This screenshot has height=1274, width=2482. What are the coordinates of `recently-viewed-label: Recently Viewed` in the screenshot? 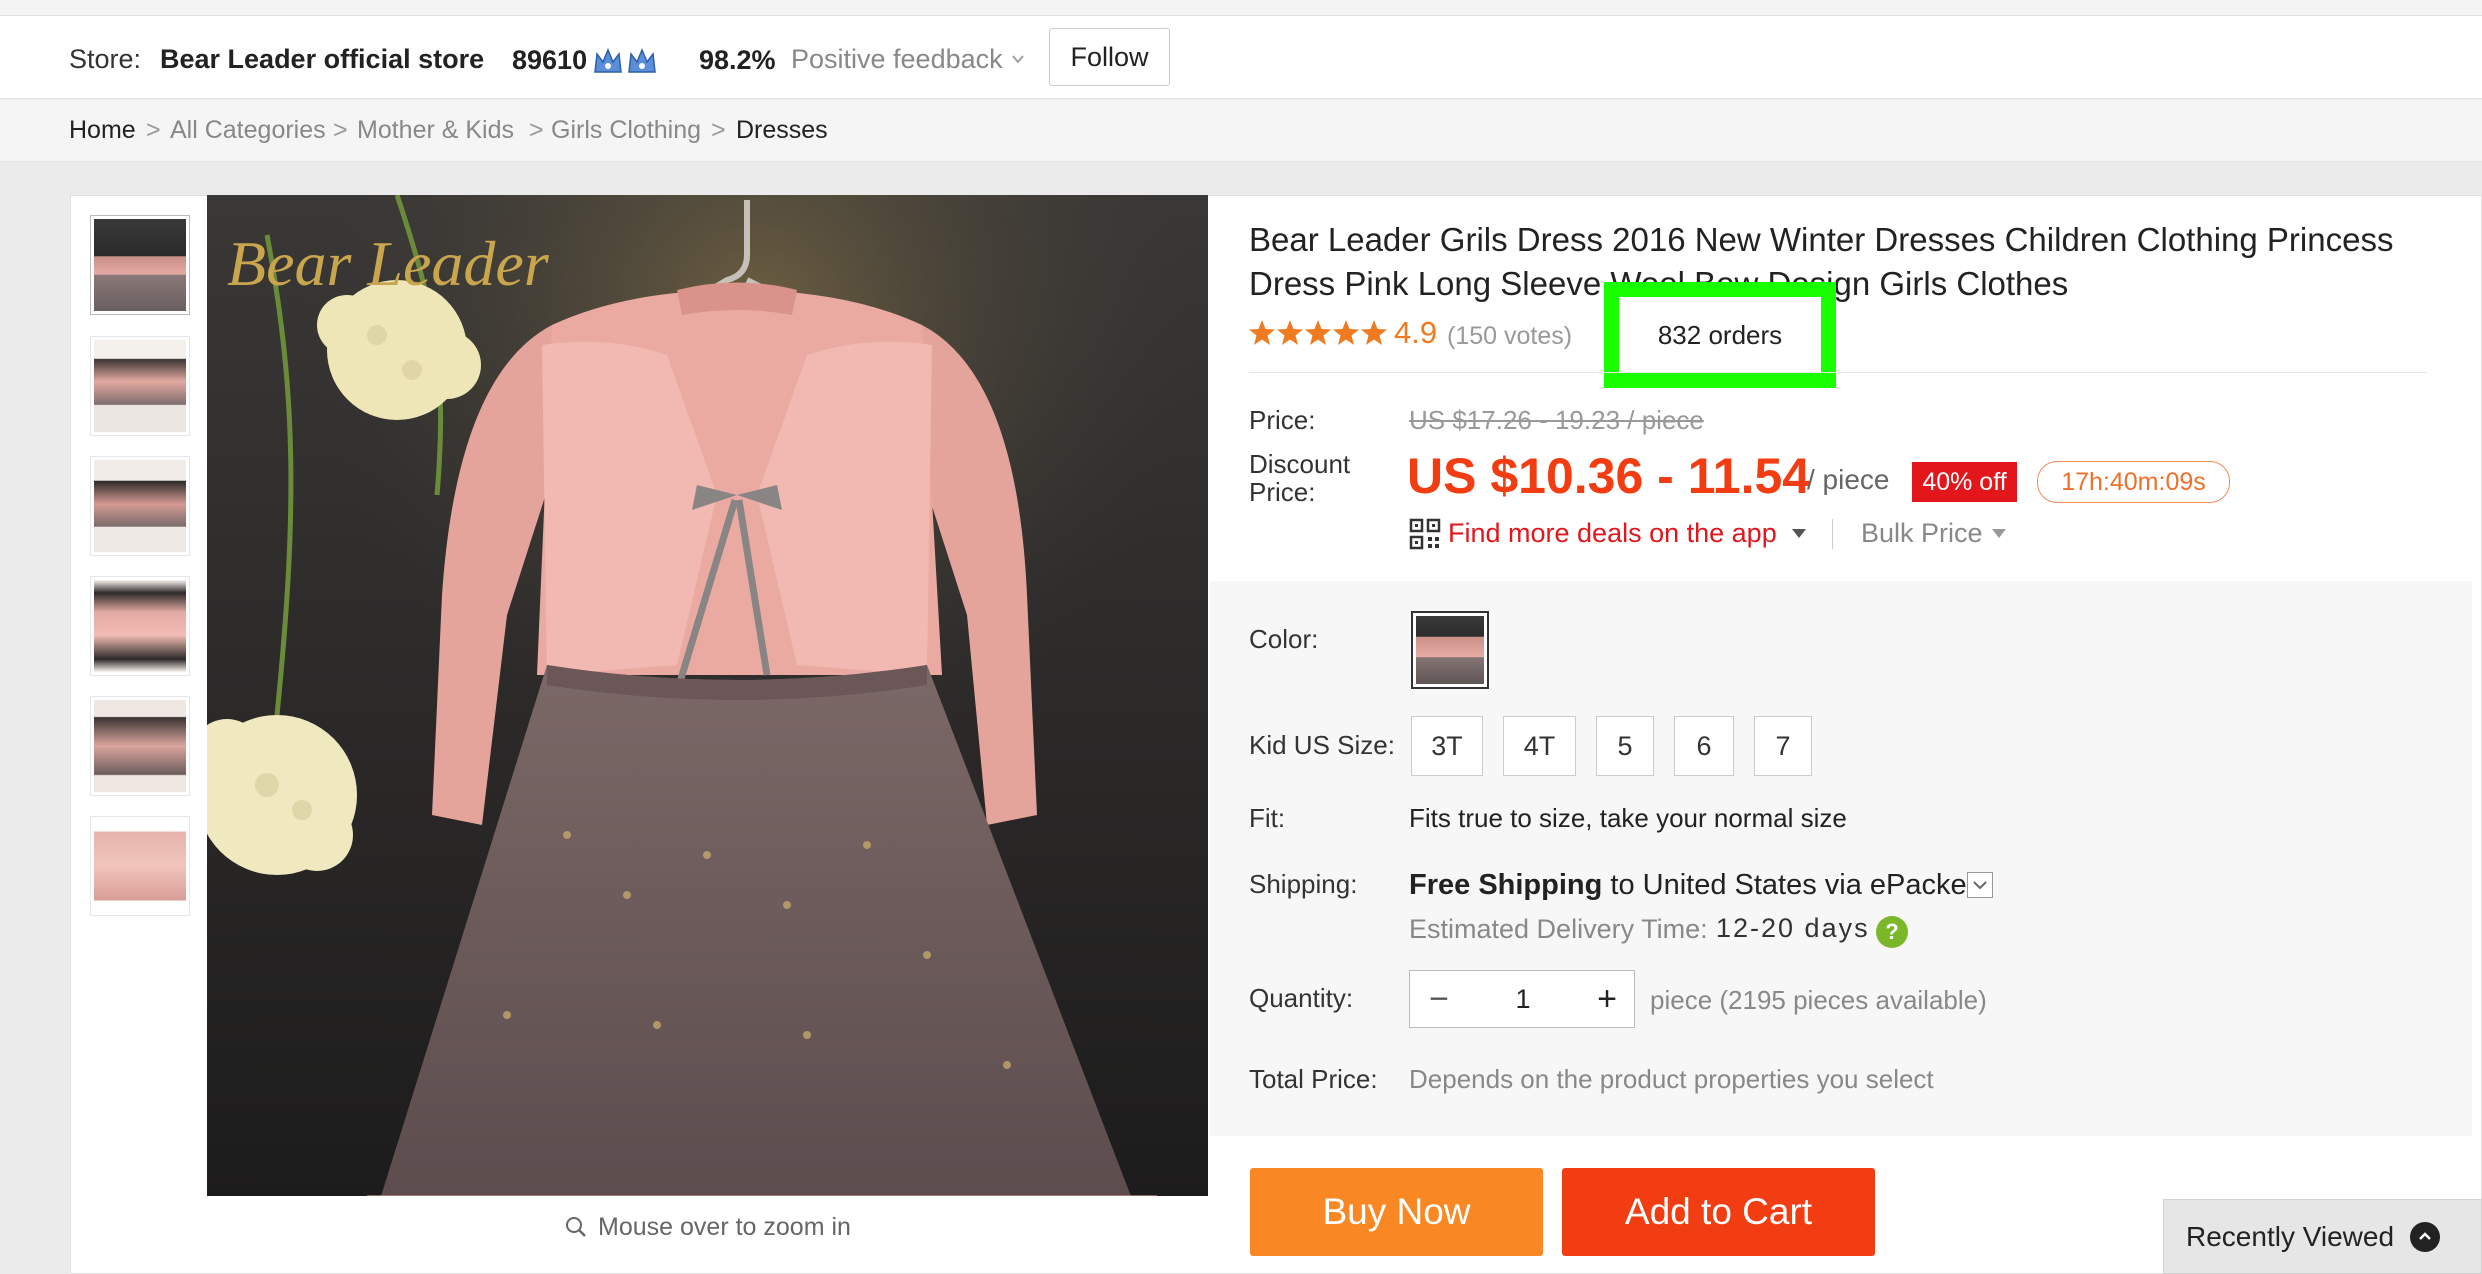 It's located at (2290, 1236).